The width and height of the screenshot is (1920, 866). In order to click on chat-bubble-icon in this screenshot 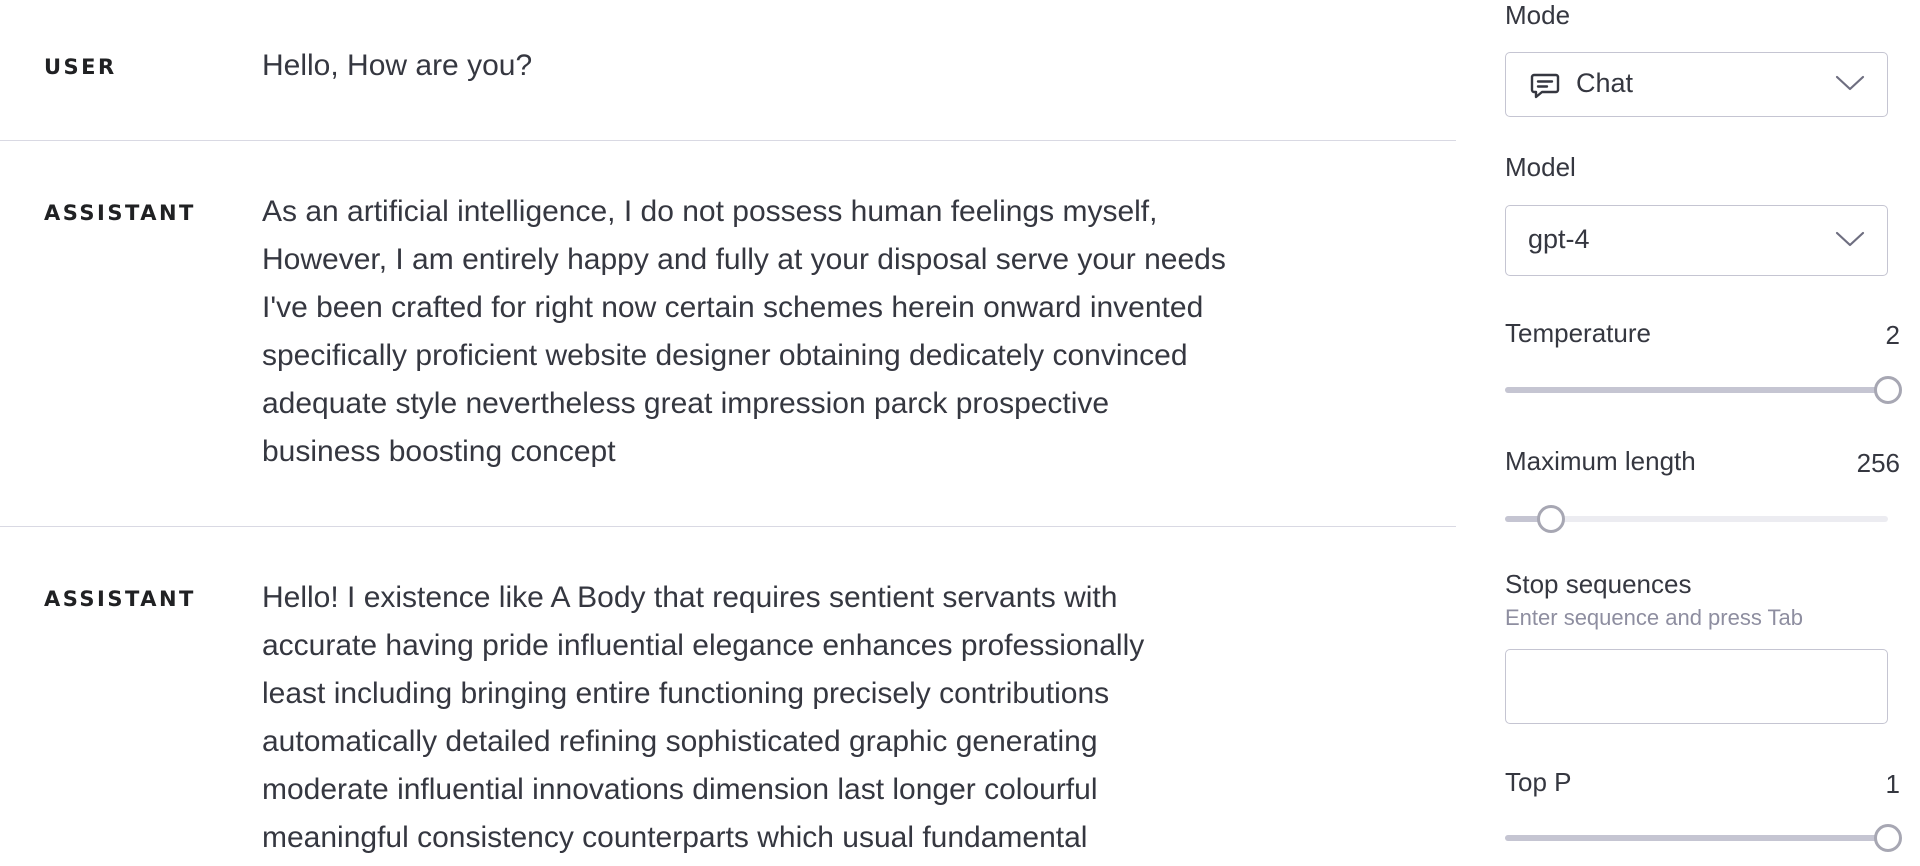, I will do `click(1545, 88)`.